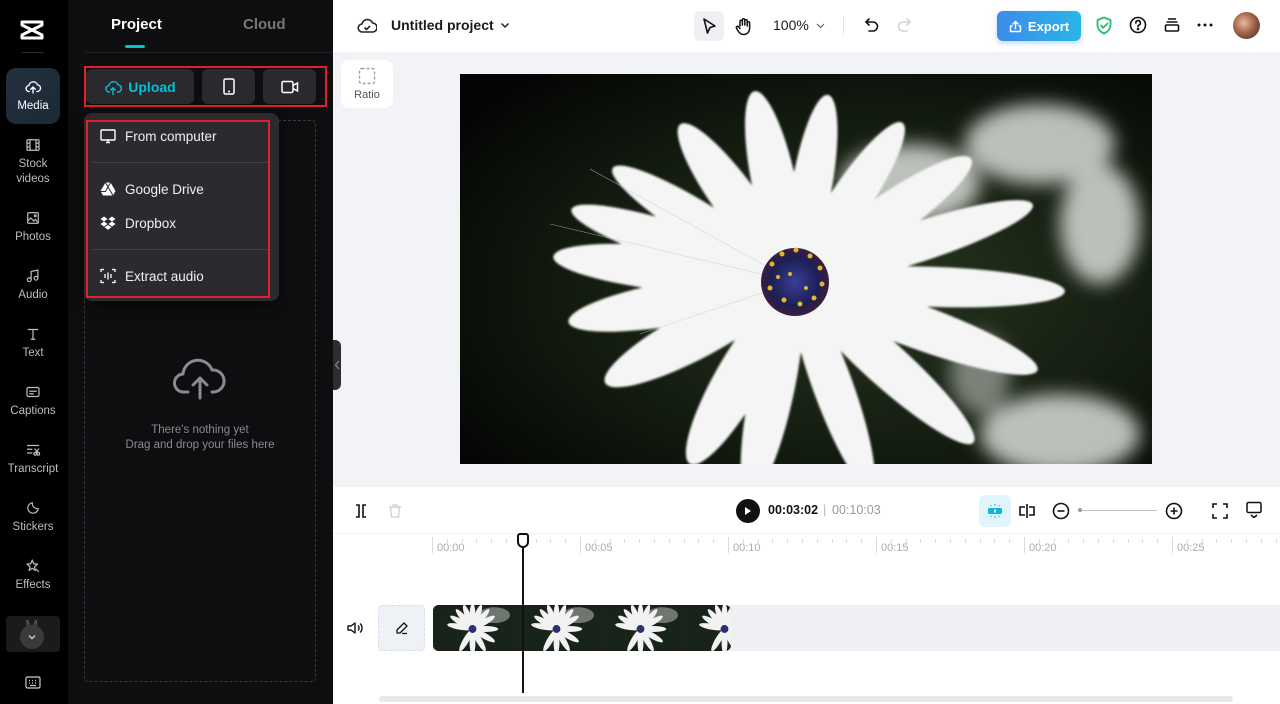 Image resolution: width=1280 pixels, height=704 pixels. What do you see at coordinates (200, 430) in the screenshot?
I see `empty-state-title: There's nothing yet` at bounding box center [200, 430].